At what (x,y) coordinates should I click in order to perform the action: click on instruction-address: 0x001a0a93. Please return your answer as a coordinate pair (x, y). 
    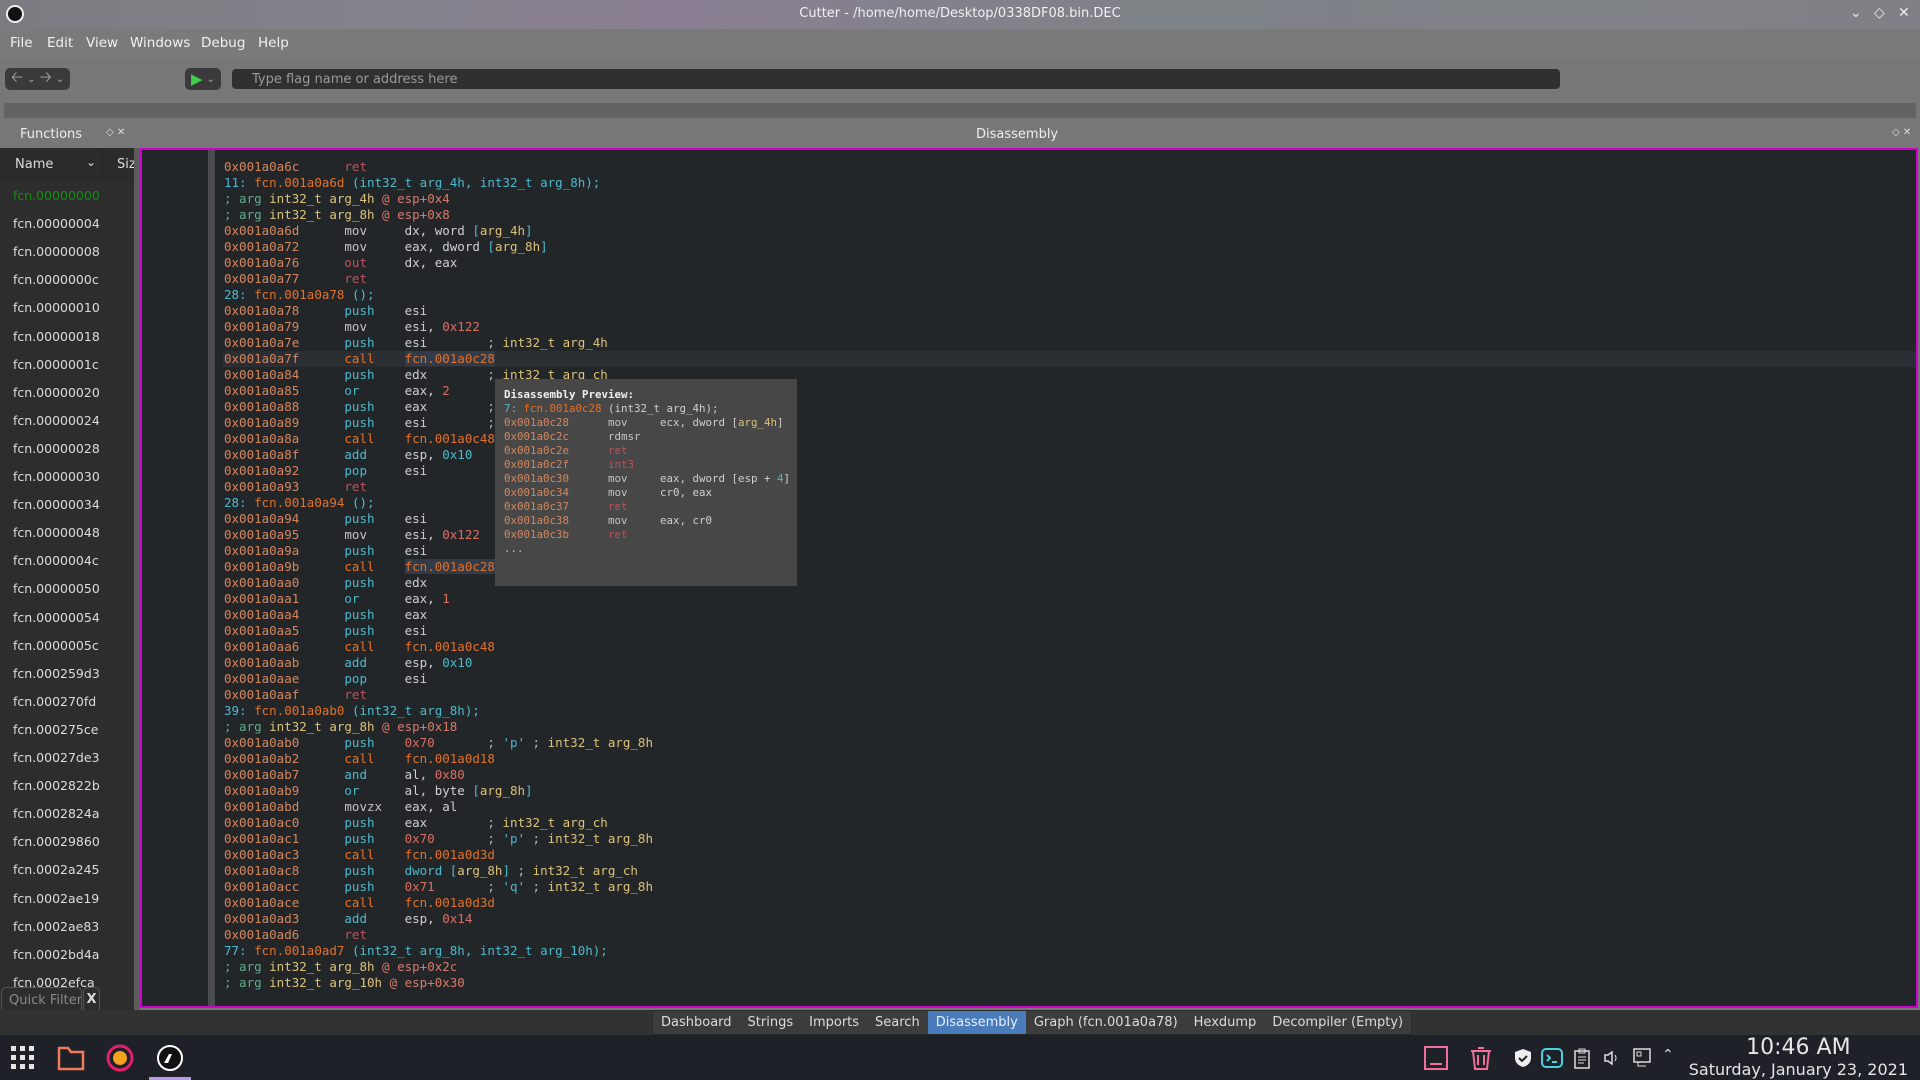
    Looking at the image, I should click on (284, 487).